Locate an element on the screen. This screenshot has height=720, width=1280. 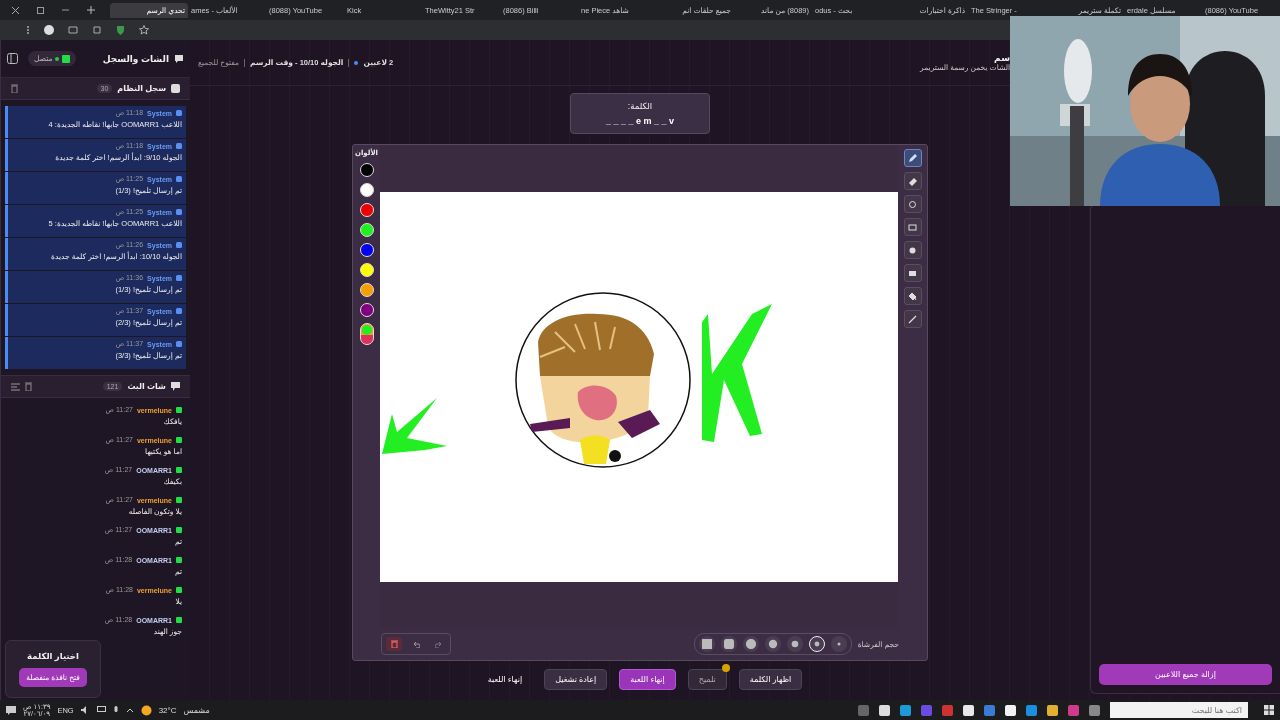
pencil-icon is located at coordinates (912, 158).